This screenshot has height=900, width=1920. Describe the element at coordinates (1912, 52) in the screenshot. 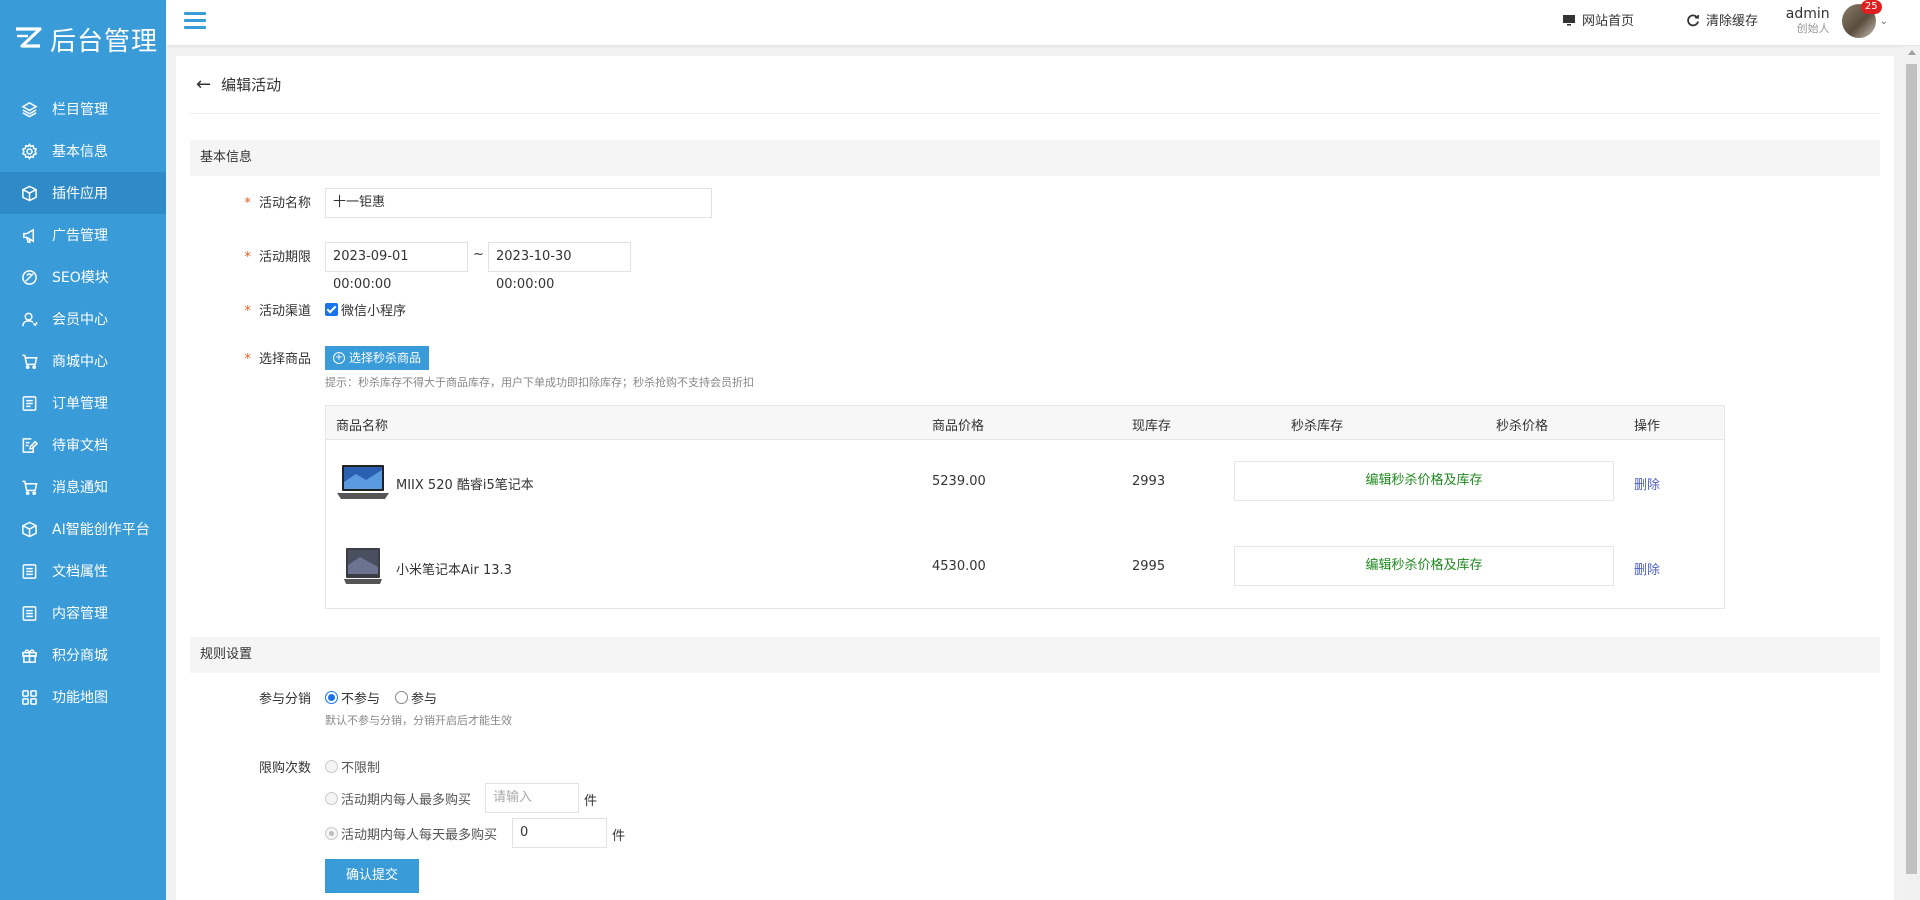

I see `scroll-up-arrow-icon` at that location.